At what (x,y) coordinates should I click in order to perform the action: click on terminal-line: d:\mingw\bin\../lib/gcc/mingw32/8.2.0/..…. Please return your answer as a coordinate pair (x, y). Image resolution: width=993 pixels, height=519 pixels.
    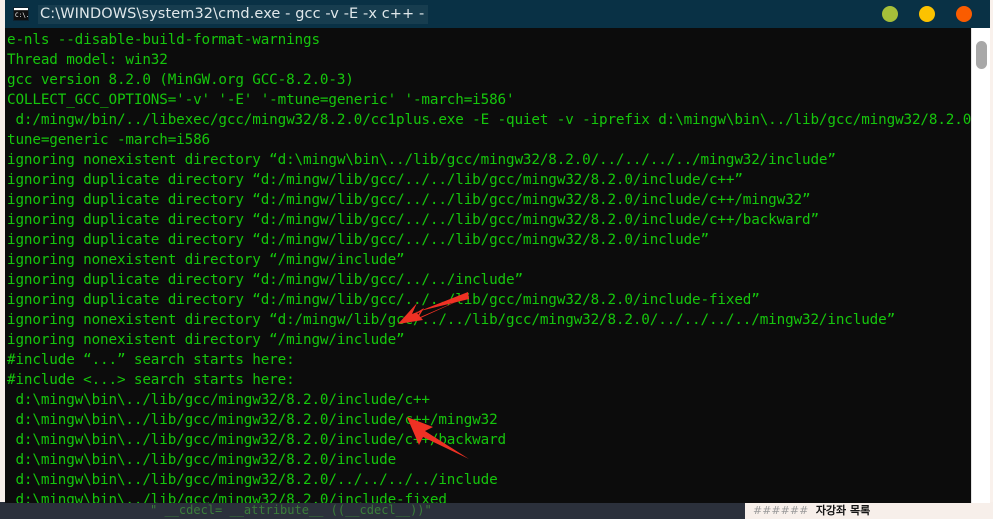
    Looking at the image, I should click on (252, 480).